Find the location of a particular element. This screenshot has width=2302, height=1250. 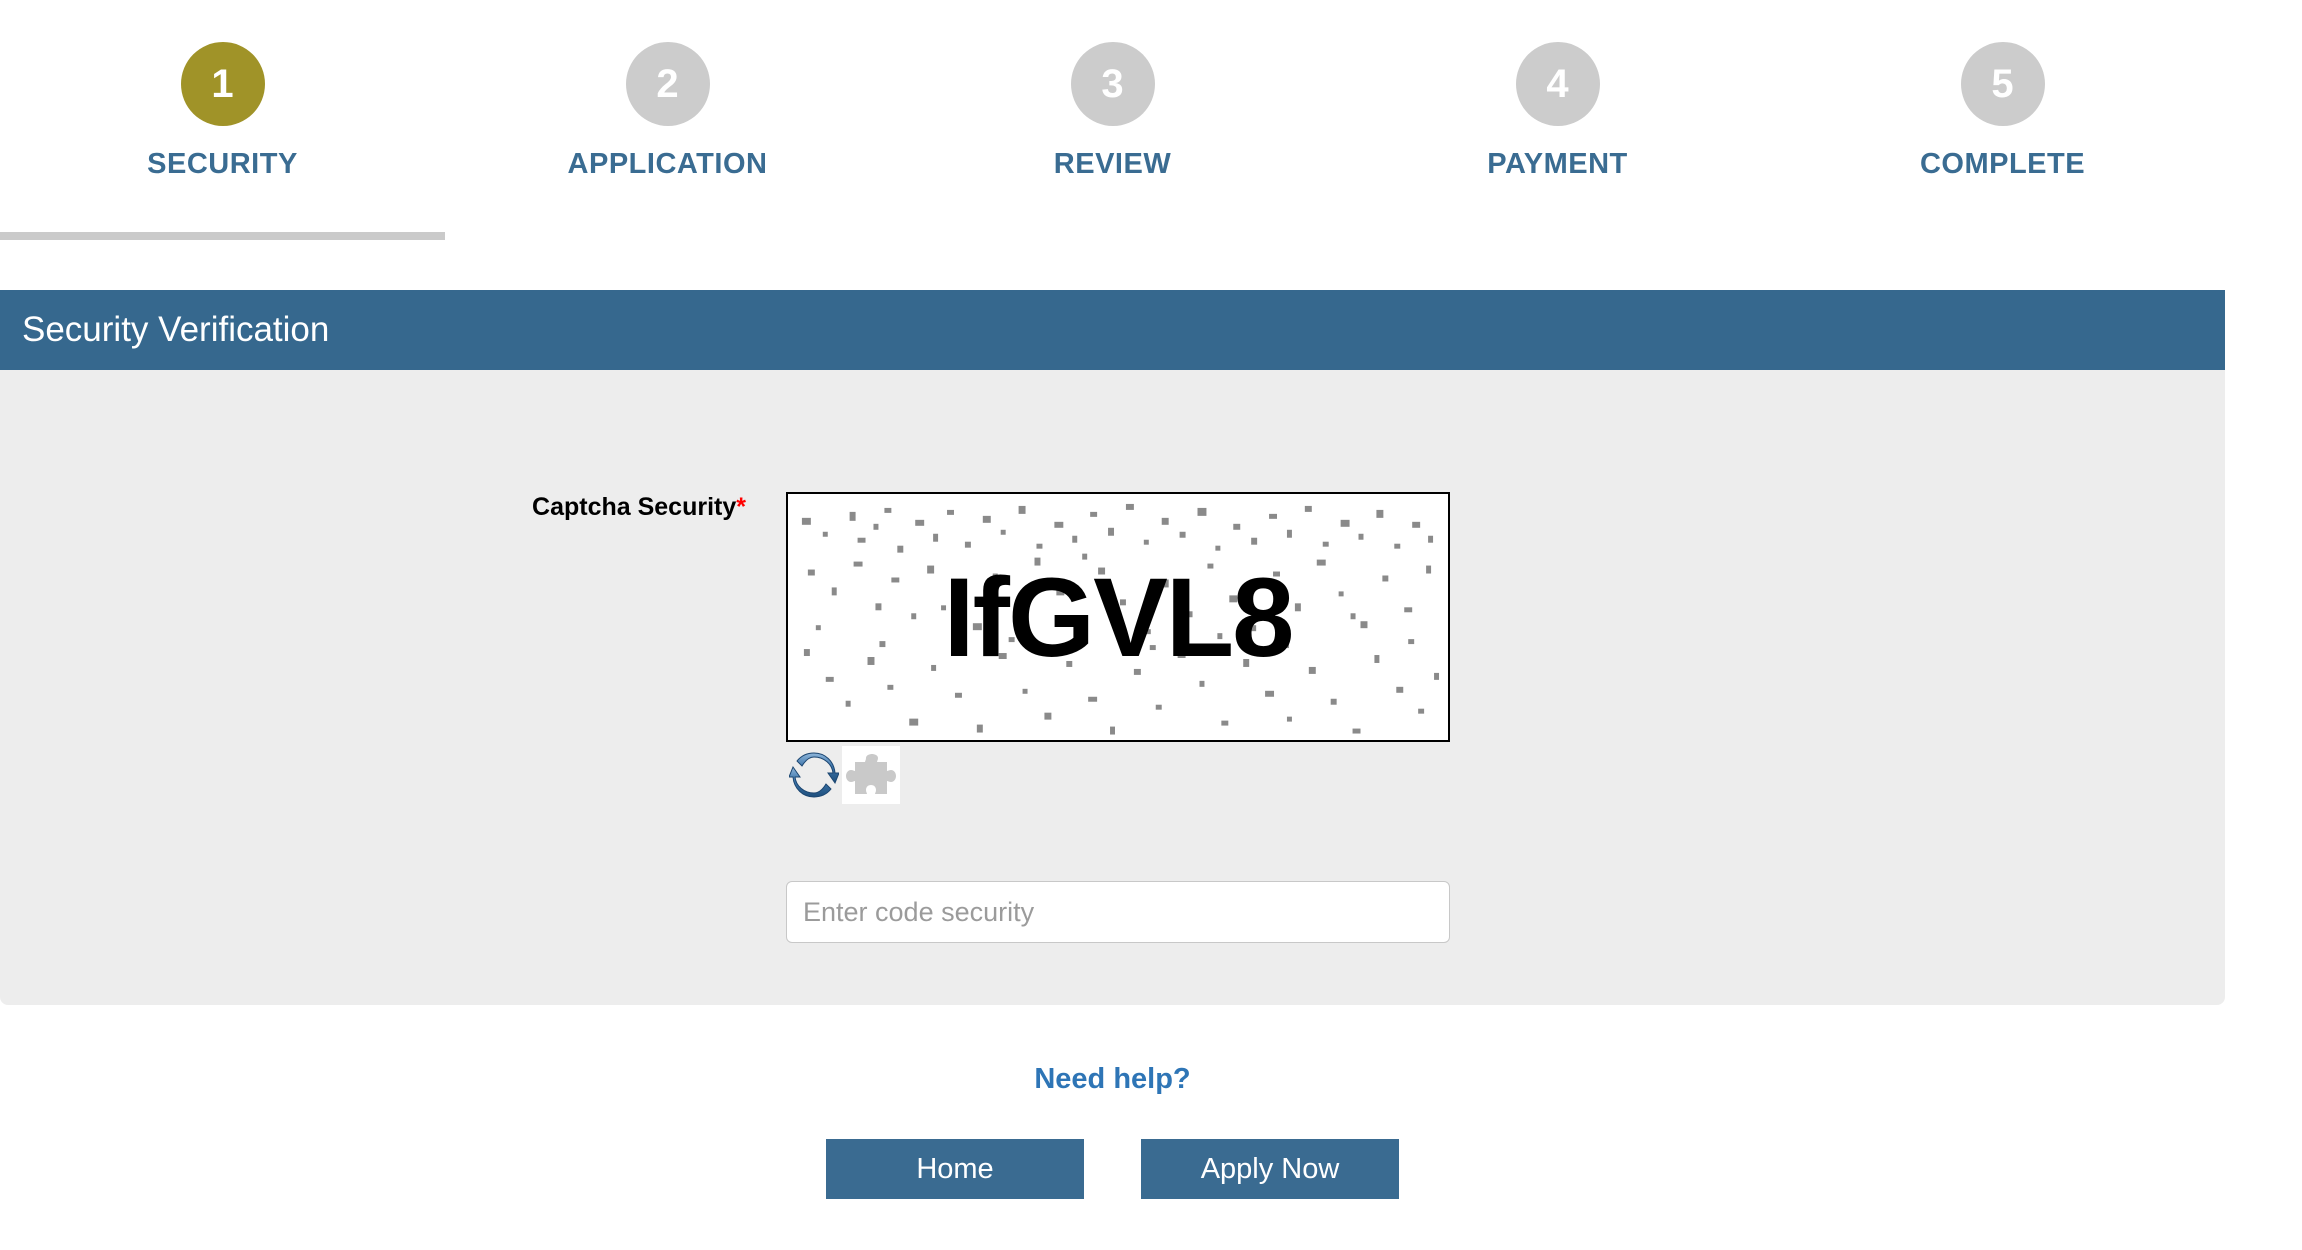

stepper-step-payment: 4 PAYMENT is located at coordinates (1557, 111).